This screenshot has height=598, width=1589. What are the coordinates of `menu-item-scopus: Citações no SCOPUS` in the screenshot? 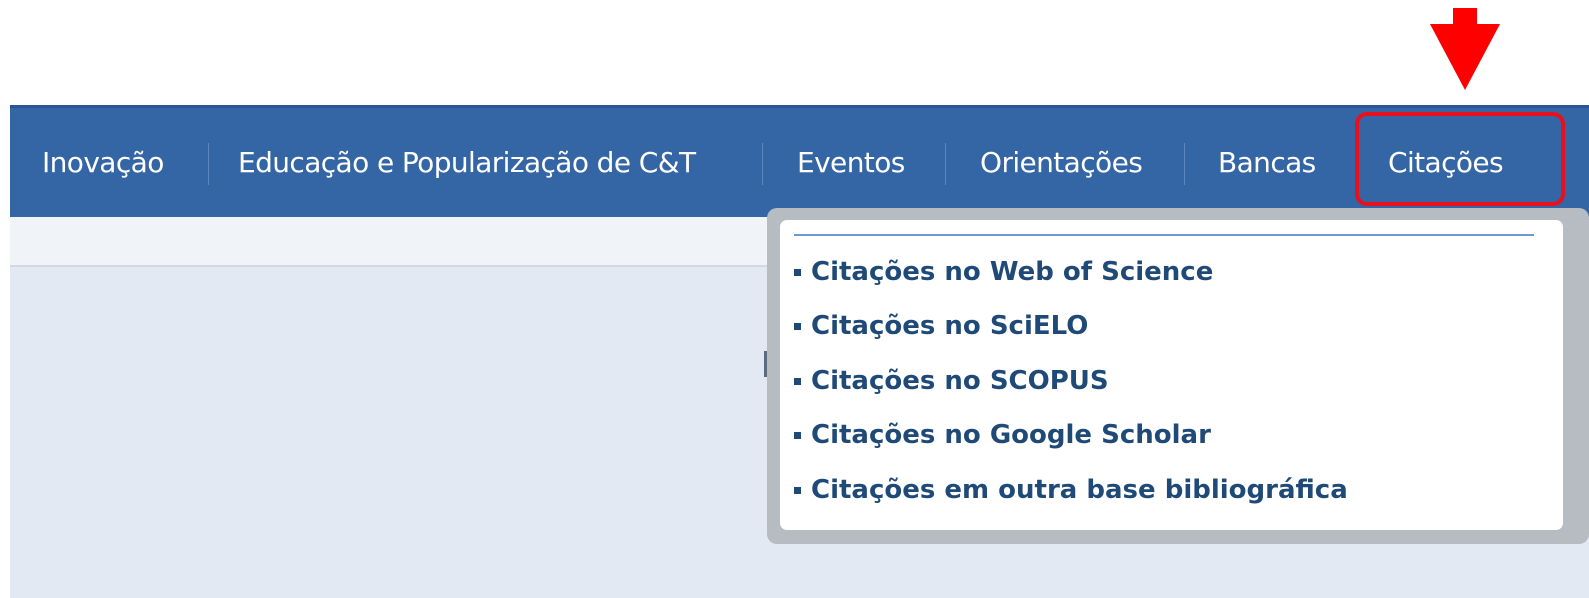 It's located at (951, 381).